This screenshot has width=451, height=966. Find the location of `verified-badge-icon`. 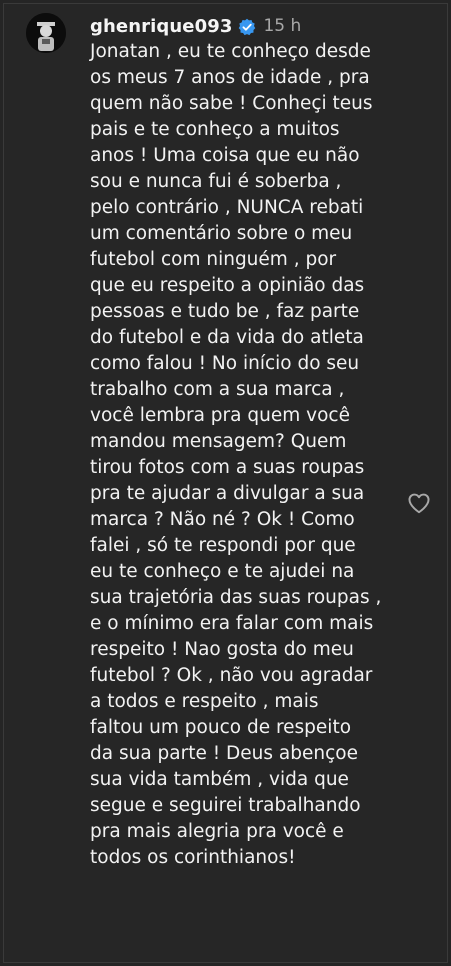

verified-badge-icon is located at coordinates (247, 27).